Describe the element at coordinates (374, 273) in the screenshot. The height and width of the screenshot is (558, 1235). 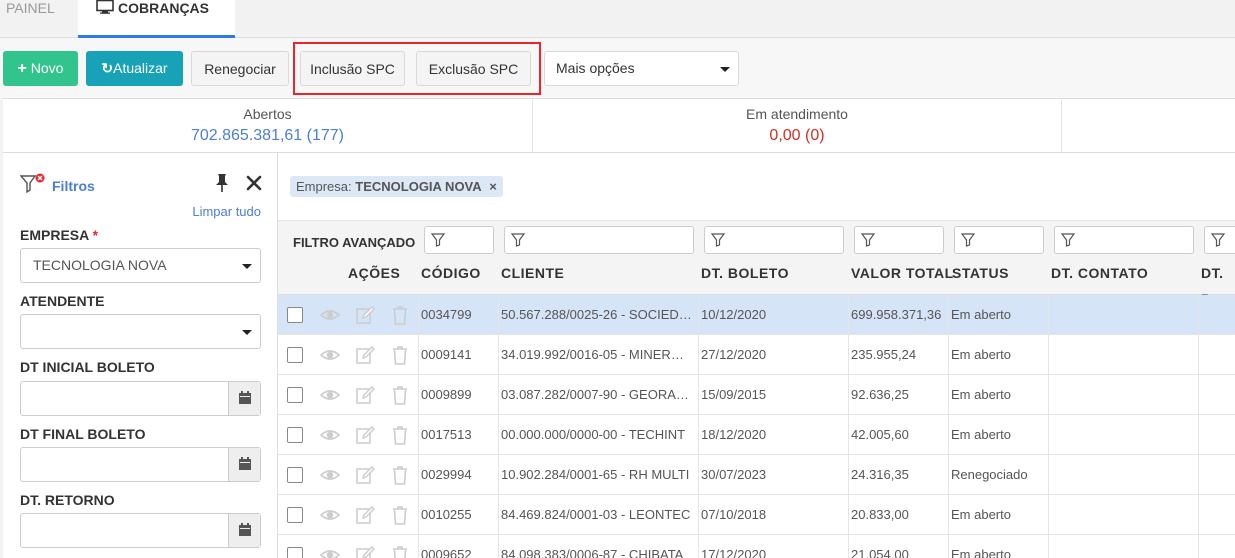
I see `col-acoes: AÇÕES` at that location.